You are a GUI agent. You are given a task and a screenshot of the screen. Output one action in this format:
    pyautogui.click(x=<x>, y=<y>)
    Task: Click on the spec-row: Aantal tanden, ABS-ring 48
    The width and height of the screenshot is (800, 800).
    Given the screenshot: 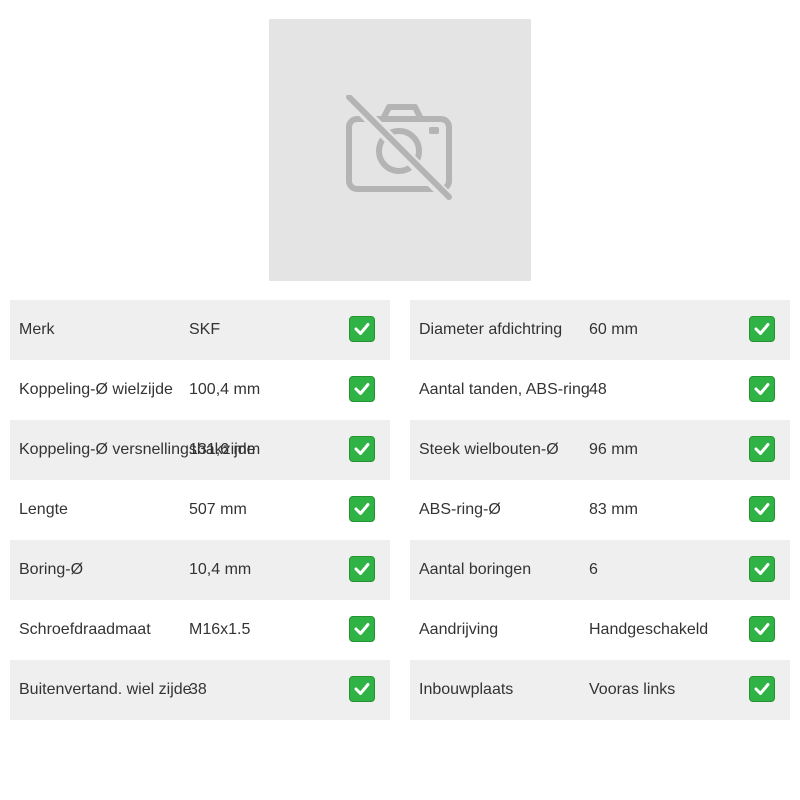 What is the action you would take?
    pyautogui.click(x=600, y=390)
    